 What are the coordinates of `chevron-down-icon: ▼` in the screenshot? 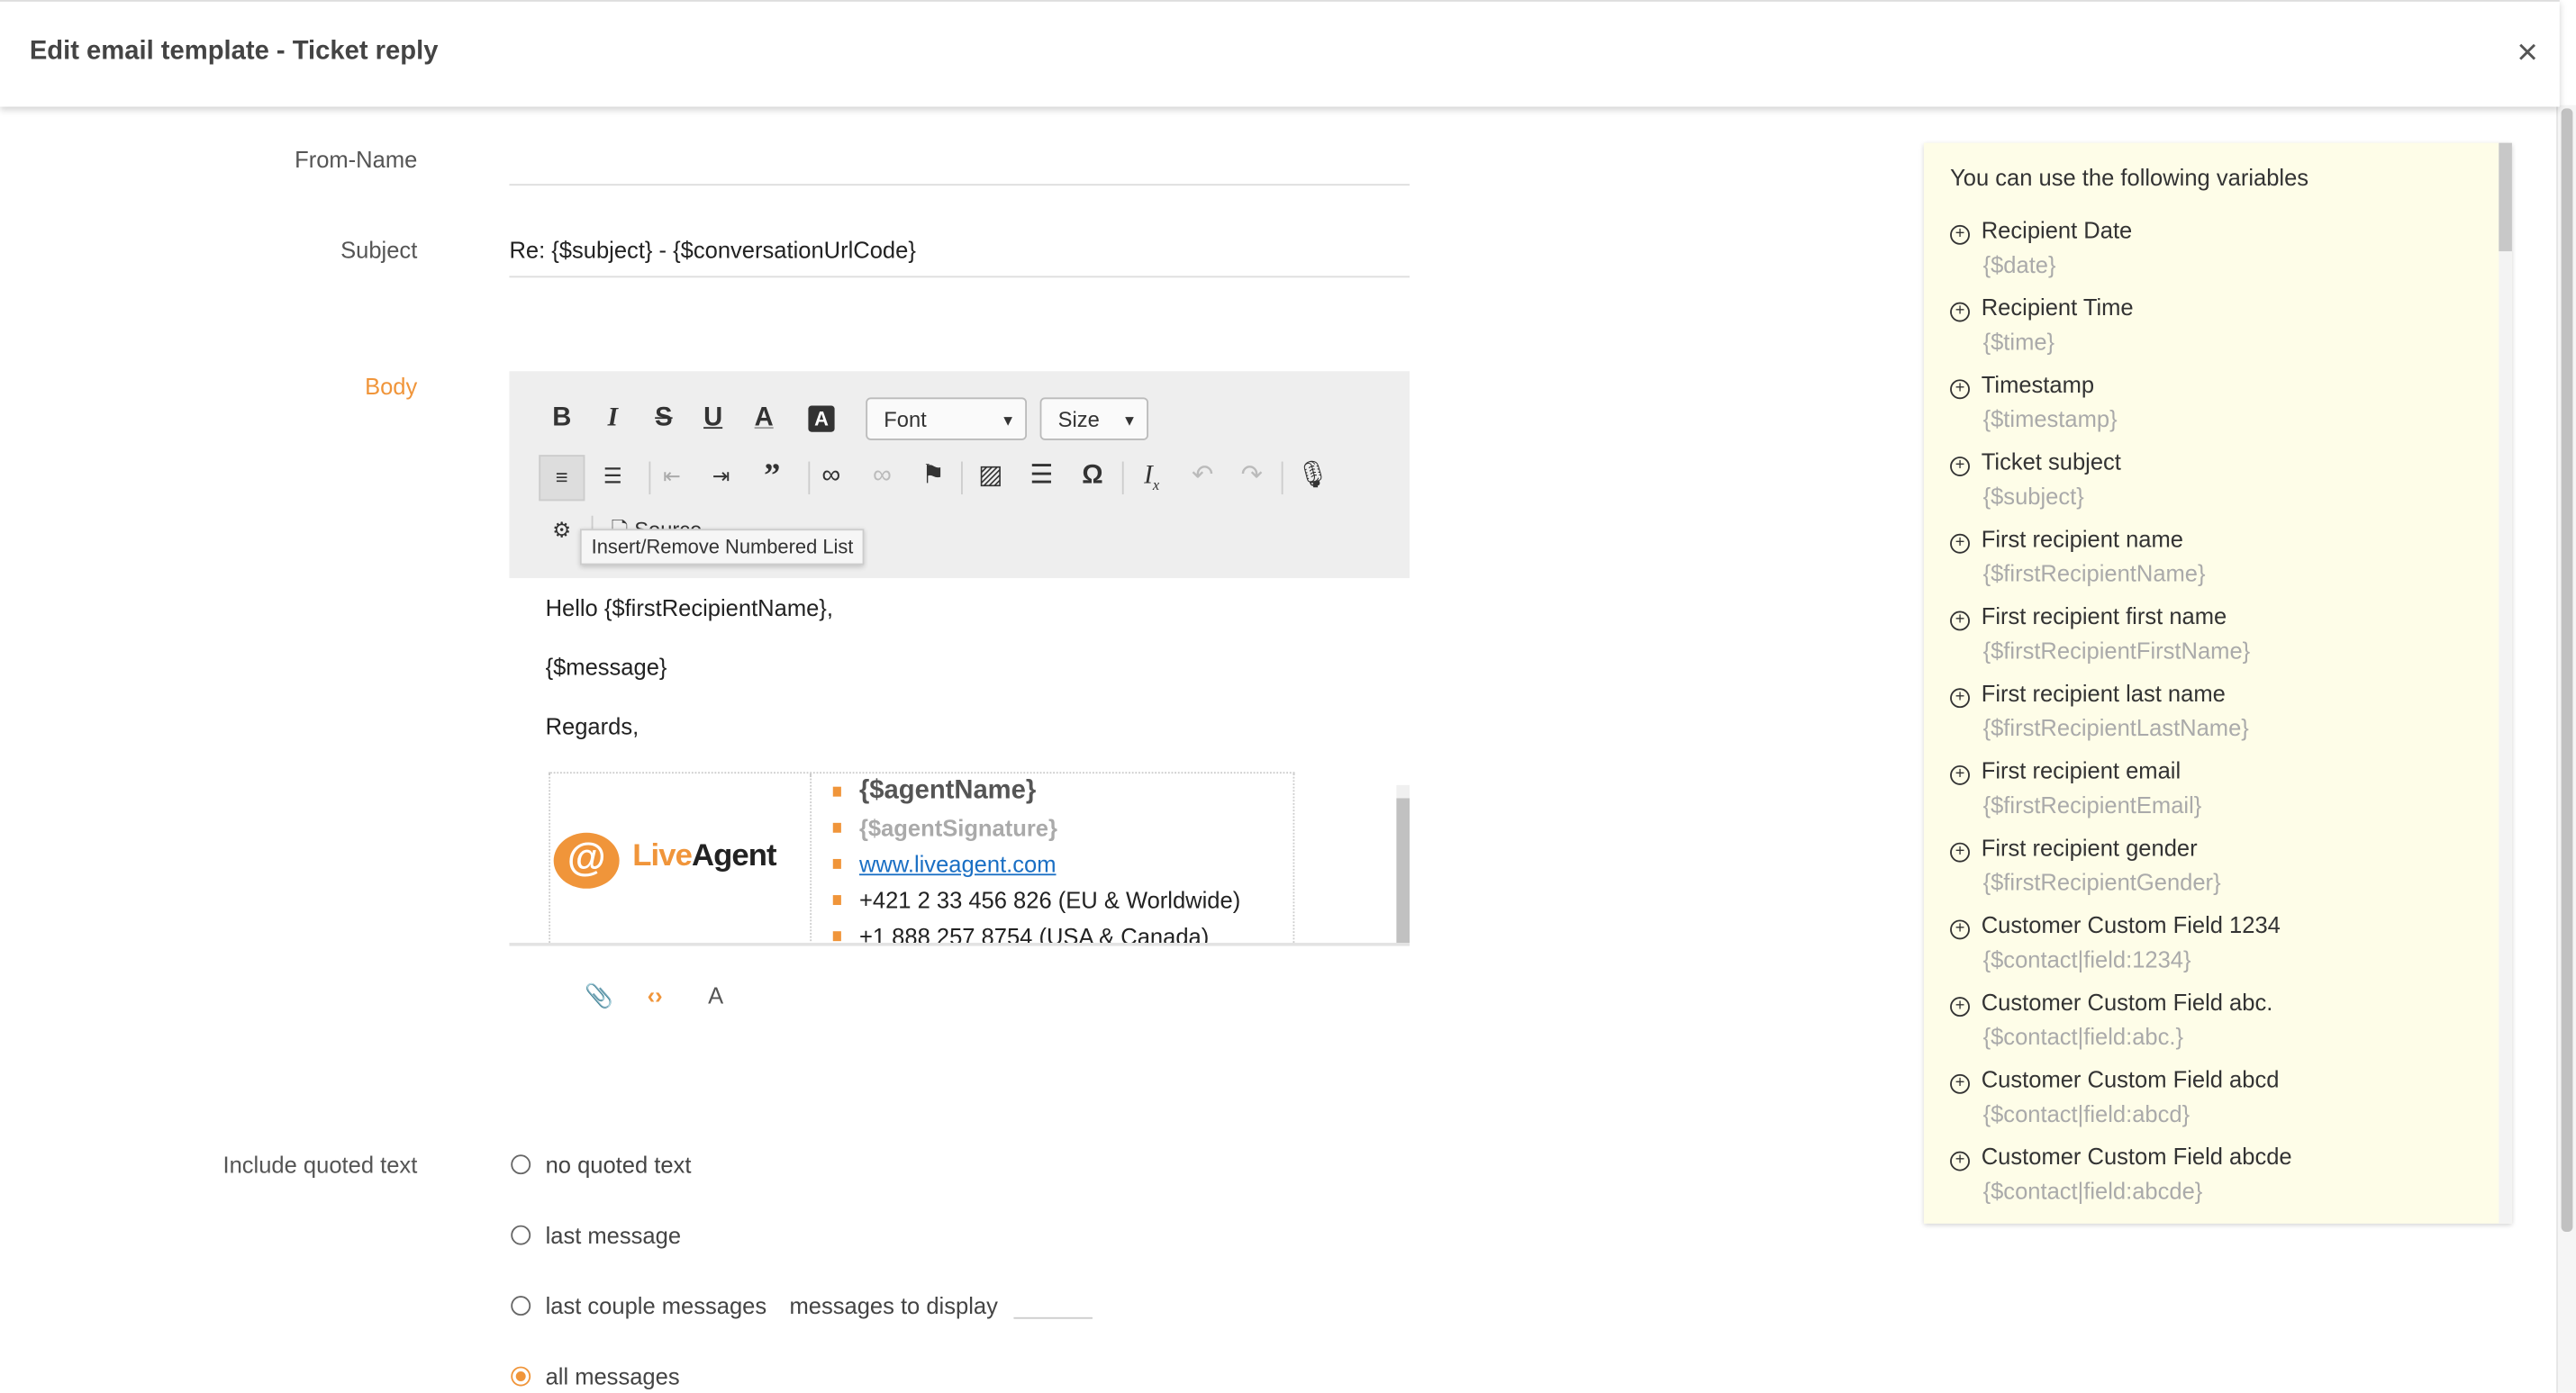 It's located at (1008, 421).